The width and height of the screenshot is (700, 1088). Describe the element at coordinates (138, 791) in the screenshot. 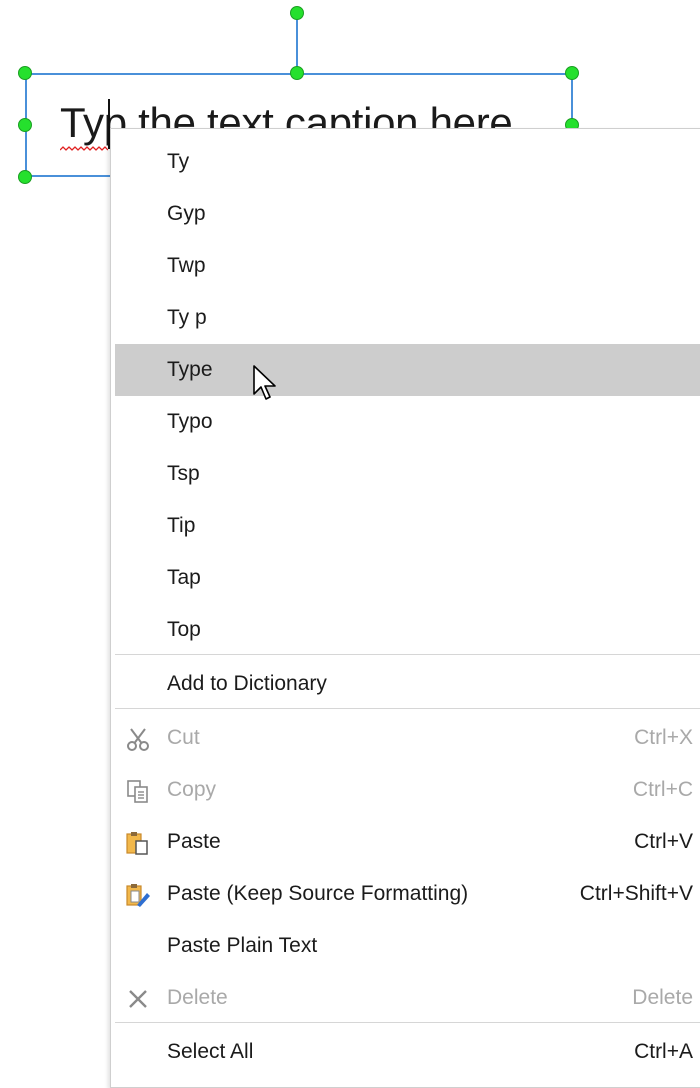

I see `copy-icon` at that location.